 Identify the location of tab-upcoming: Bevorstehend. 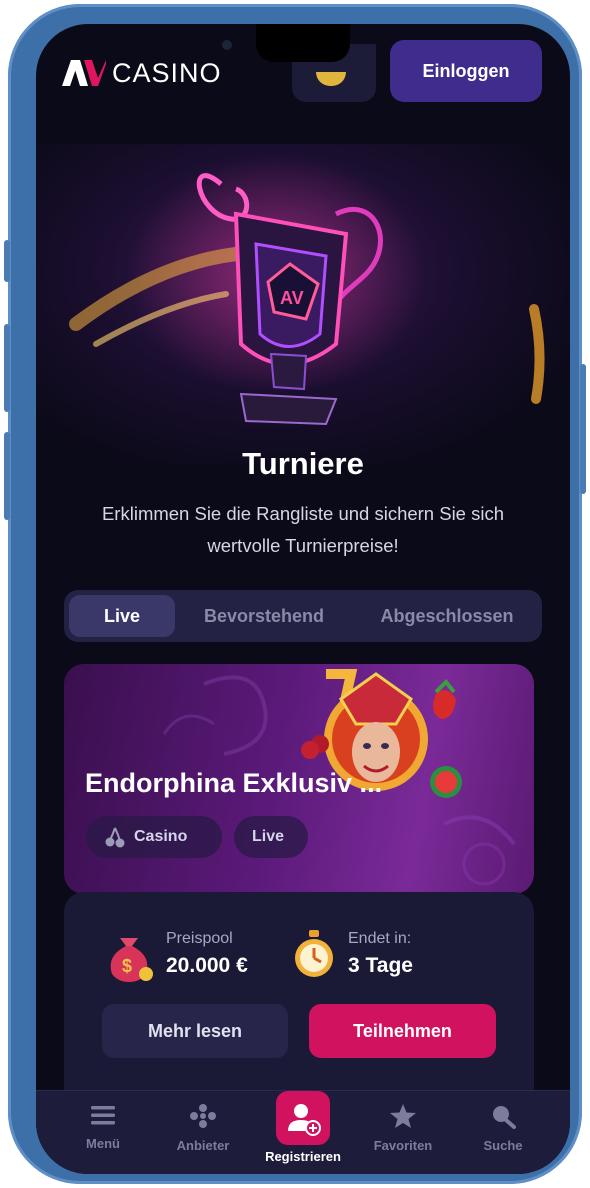
(264, 616).